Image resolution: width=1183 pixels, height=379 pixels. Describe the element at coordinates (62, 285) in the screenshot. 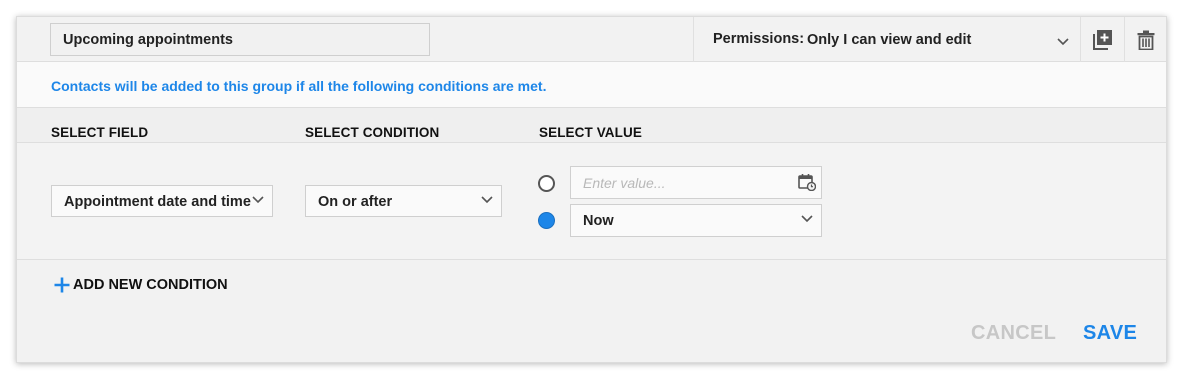

I see `plus-icon` at that location.